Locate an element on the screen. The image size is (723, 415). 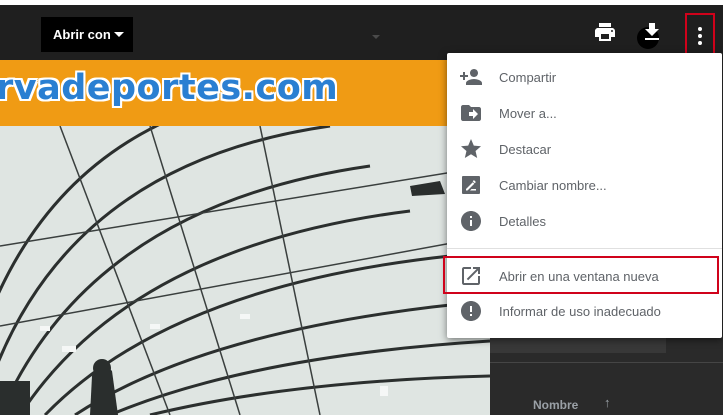
download-button is located at coordinates (651, 34).